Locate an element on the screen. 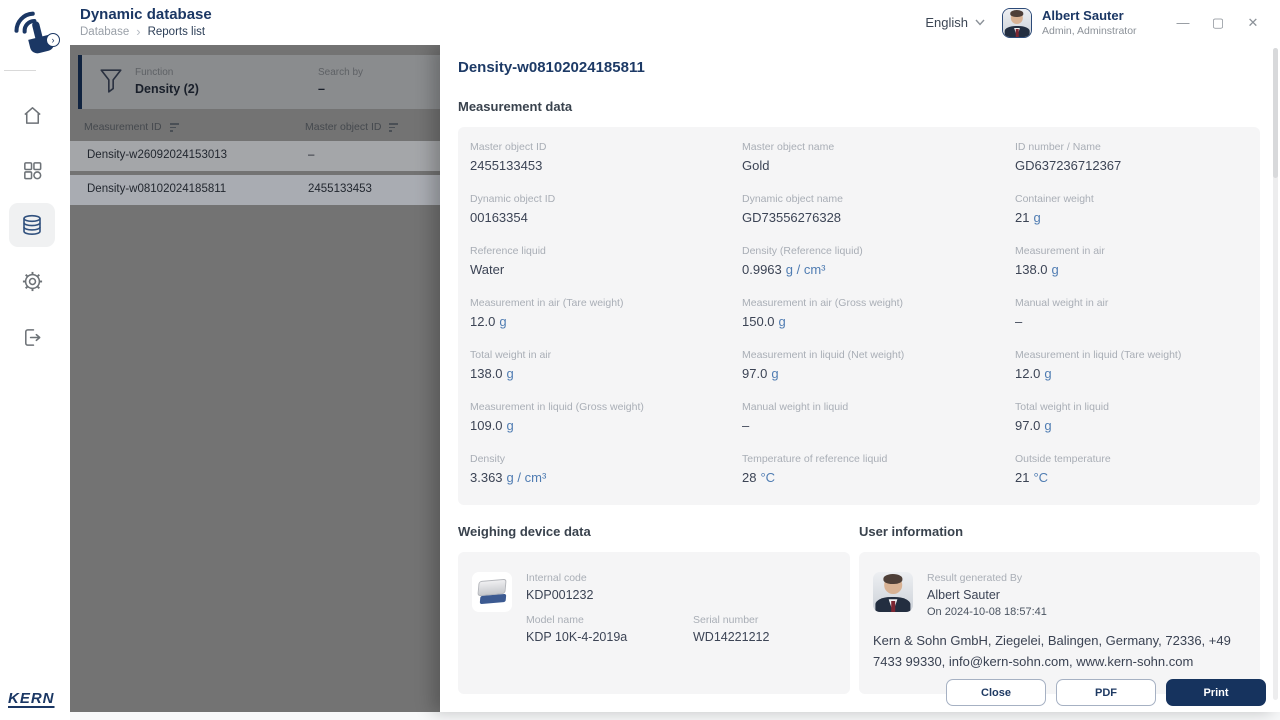 The height and width of the screenshot is (720, 1280). minimize-button: — is located at coordinates (1183, 23).